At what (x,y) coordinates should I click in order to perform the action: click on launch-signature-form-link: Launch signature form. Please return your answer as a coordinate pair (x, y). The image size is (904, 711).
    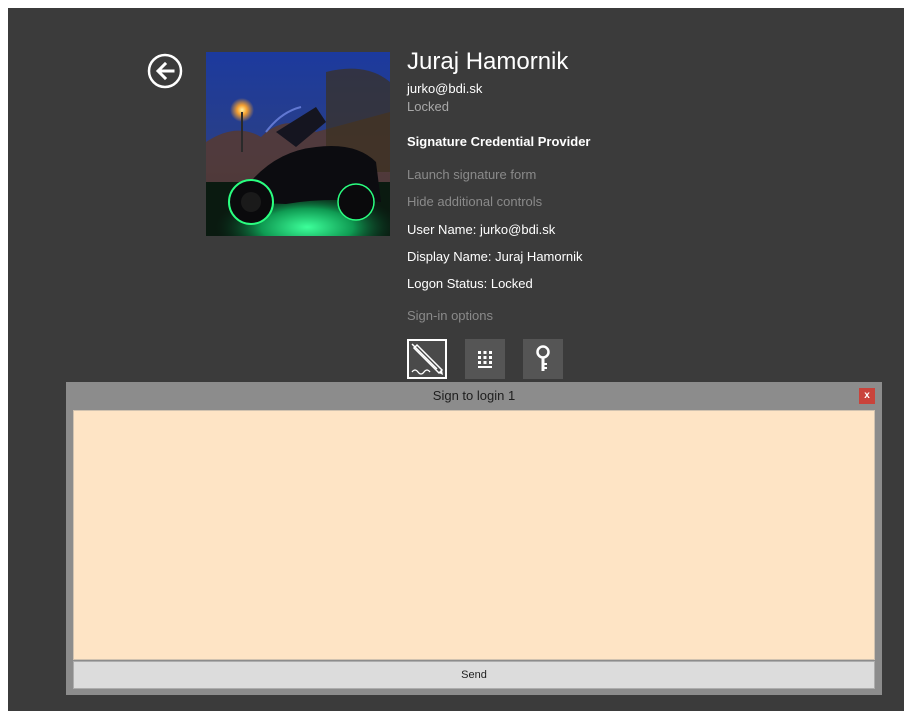
    Looking at the image, I should click on (471, 174).